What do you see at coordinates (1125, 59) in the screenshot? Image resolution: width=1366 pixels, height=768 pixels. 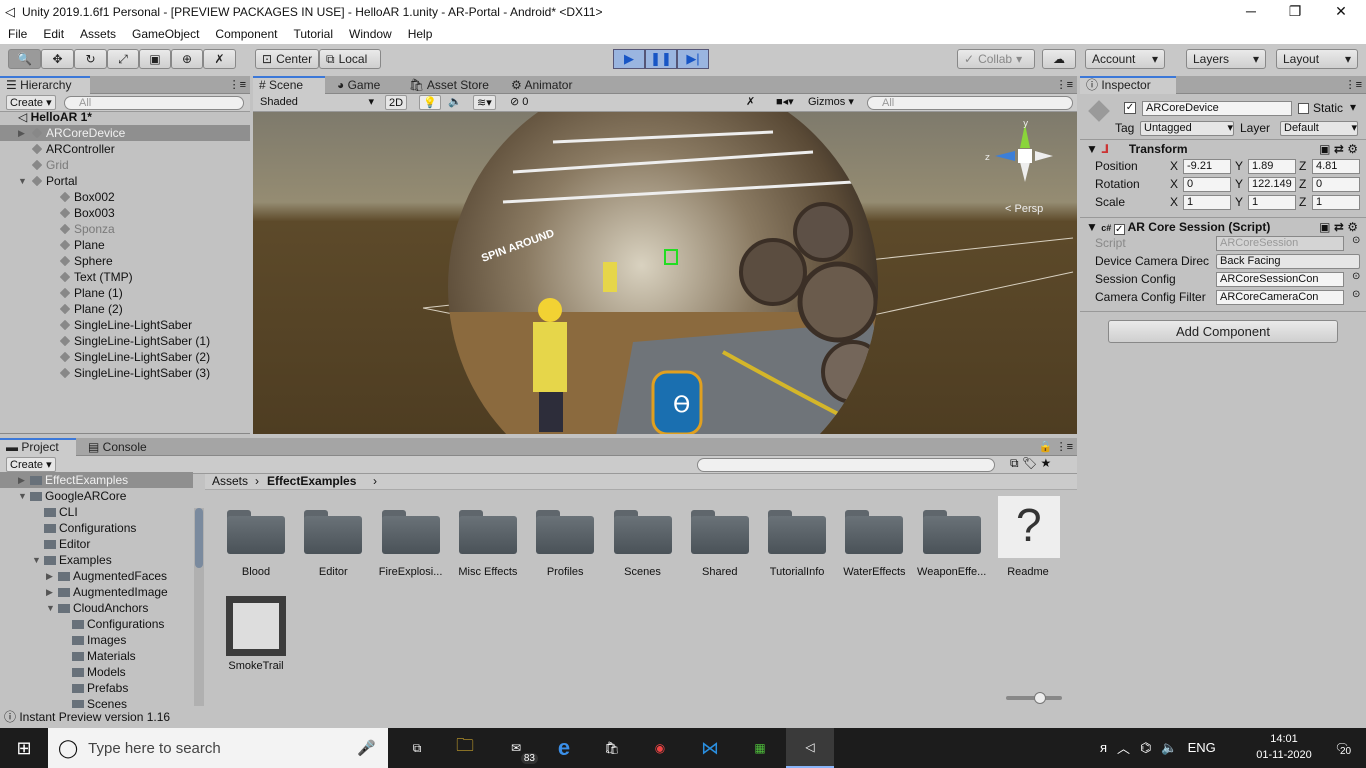 I see `account-dropdown: Account ▾` at bounding box center [1125, 59].